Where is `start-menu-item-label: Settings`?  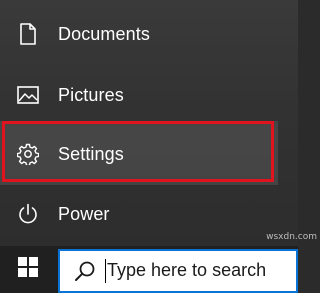 start-menu-item-label: Settings is located at coordinates (91, 153).